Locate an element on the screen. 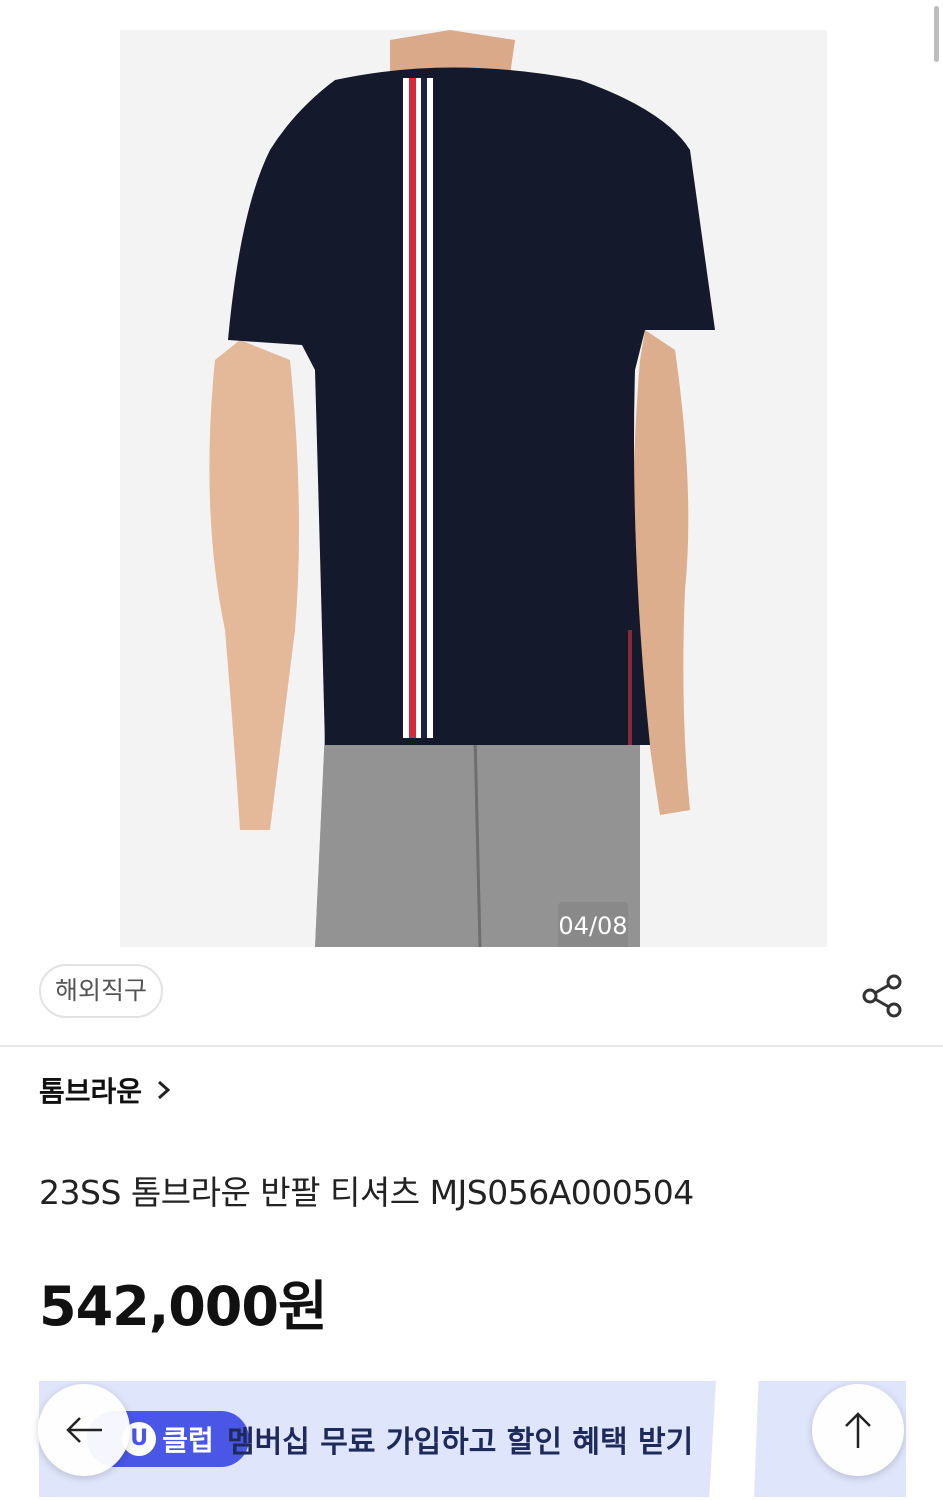 This screenshot has width=943, height=1500. brand-link: 톰브라운 is located at coordinates (105, 1090).